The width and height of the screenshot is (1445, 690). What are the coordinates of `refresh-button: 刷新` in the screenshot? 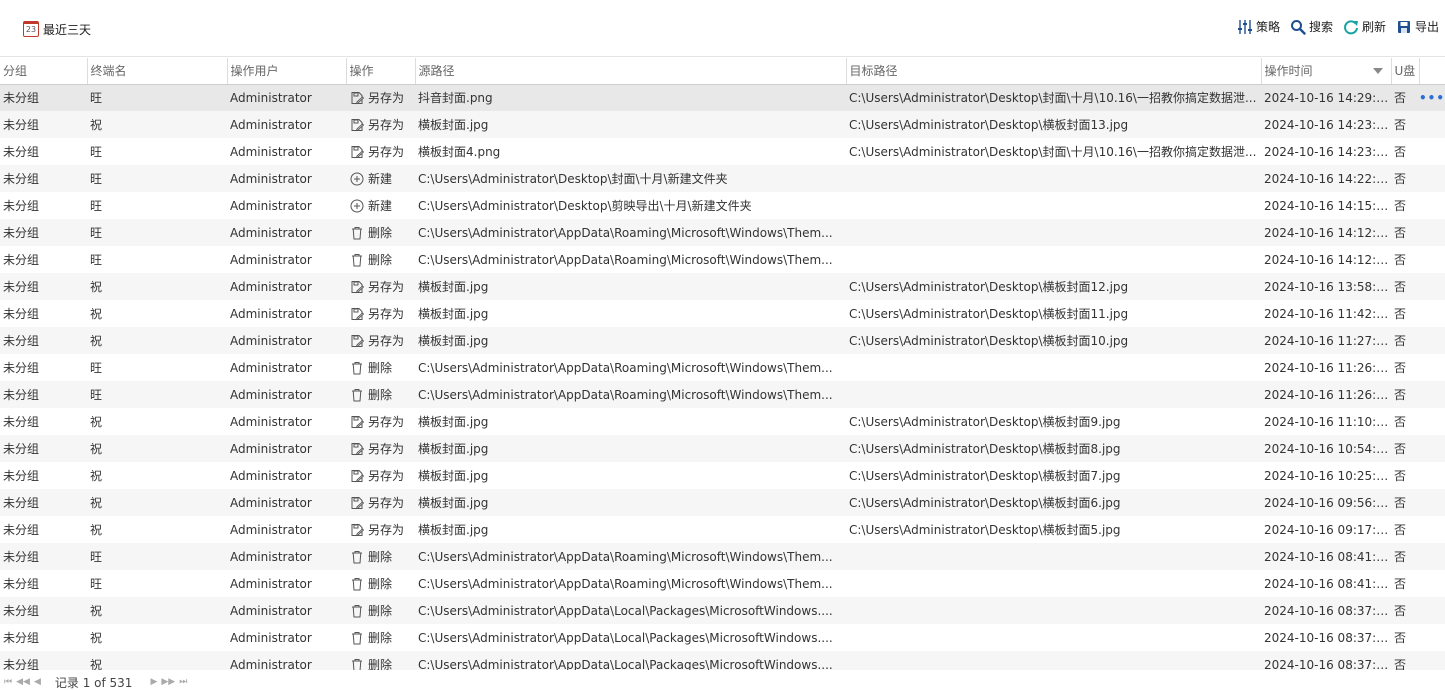 It's located at (1364, 26).